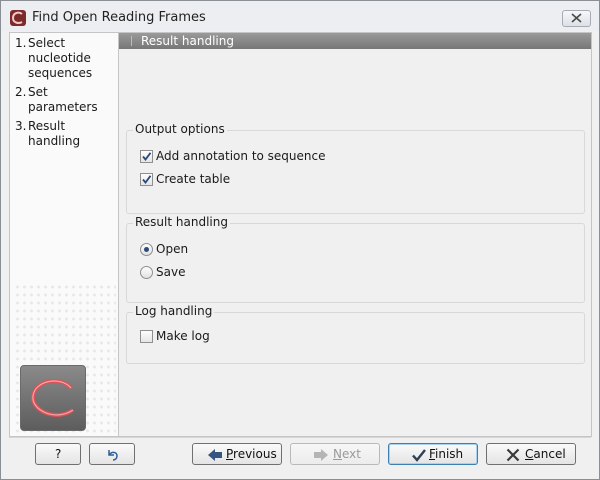  What do you see at coordinates (337, 454) in the screenshot?
I see `next-mnemonic: N` at bounding box center [337, 454].